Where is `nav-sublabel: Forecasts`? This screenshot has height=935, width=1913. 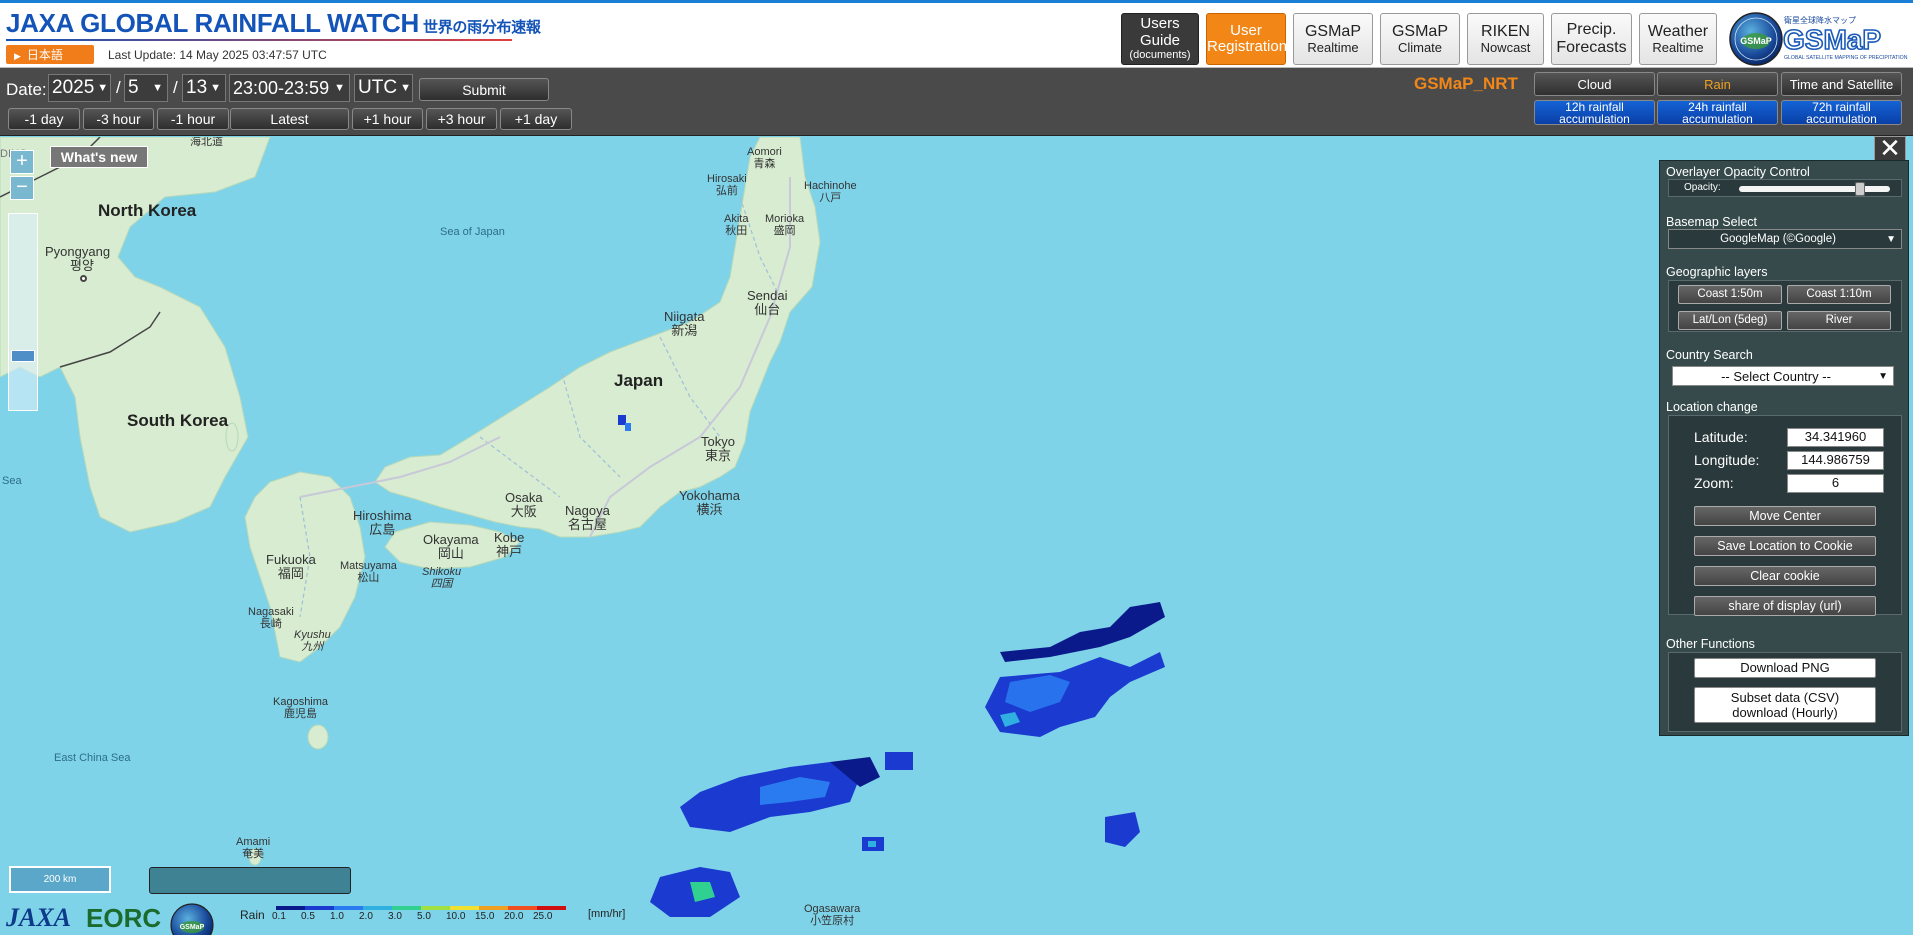 nav-sublabel: Forecasts is located at coordinates (1591, 47).